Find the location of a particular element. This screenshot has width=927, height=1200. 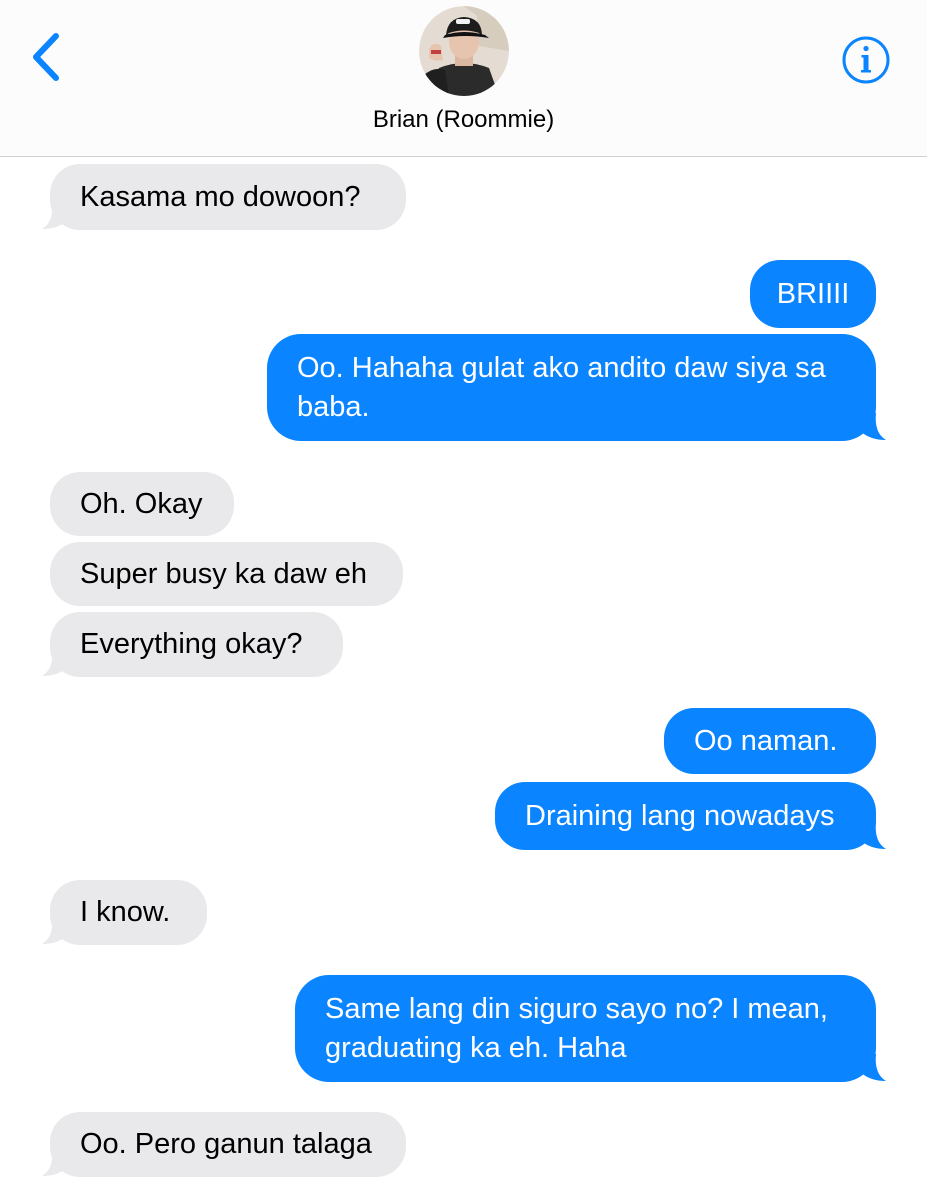

contact-avatar is located at coordinates (464, 51).